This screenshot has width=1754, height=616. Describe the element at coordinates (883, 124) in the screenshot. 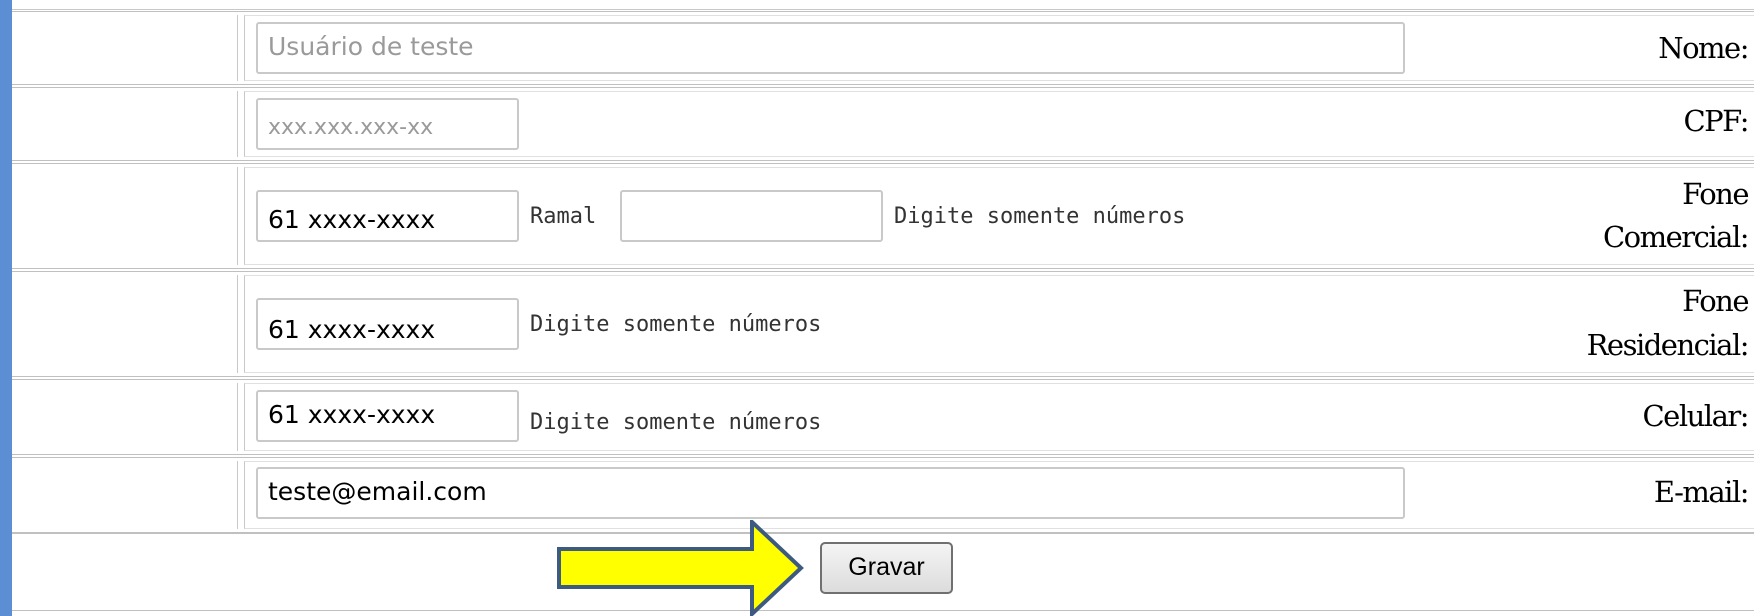

I see `row-cpf: CPF: xxx.xxx.xxx-xx` at that location.